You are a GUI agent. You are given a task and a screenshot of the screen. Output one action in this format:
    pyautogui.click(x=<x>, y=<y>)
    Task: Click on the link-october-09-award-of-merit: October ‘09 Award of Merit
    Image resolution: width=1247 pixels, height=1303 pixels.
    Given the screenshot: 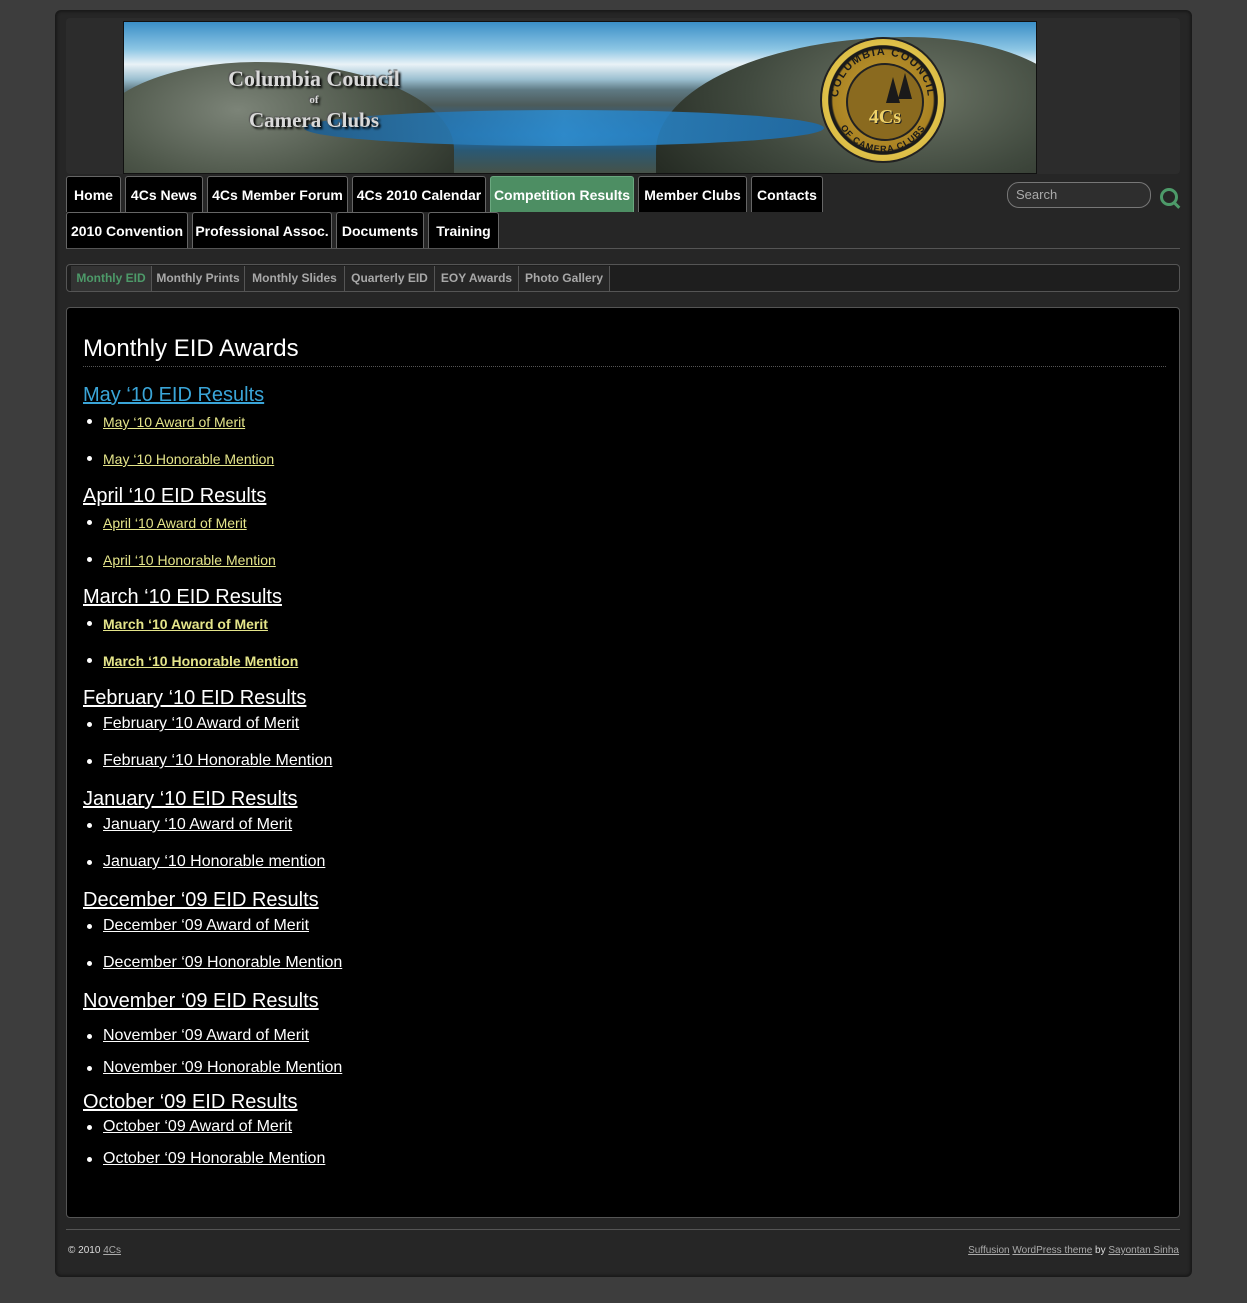 What is the action you would take?
    pyautogui.click(x=197, y=1127)
    